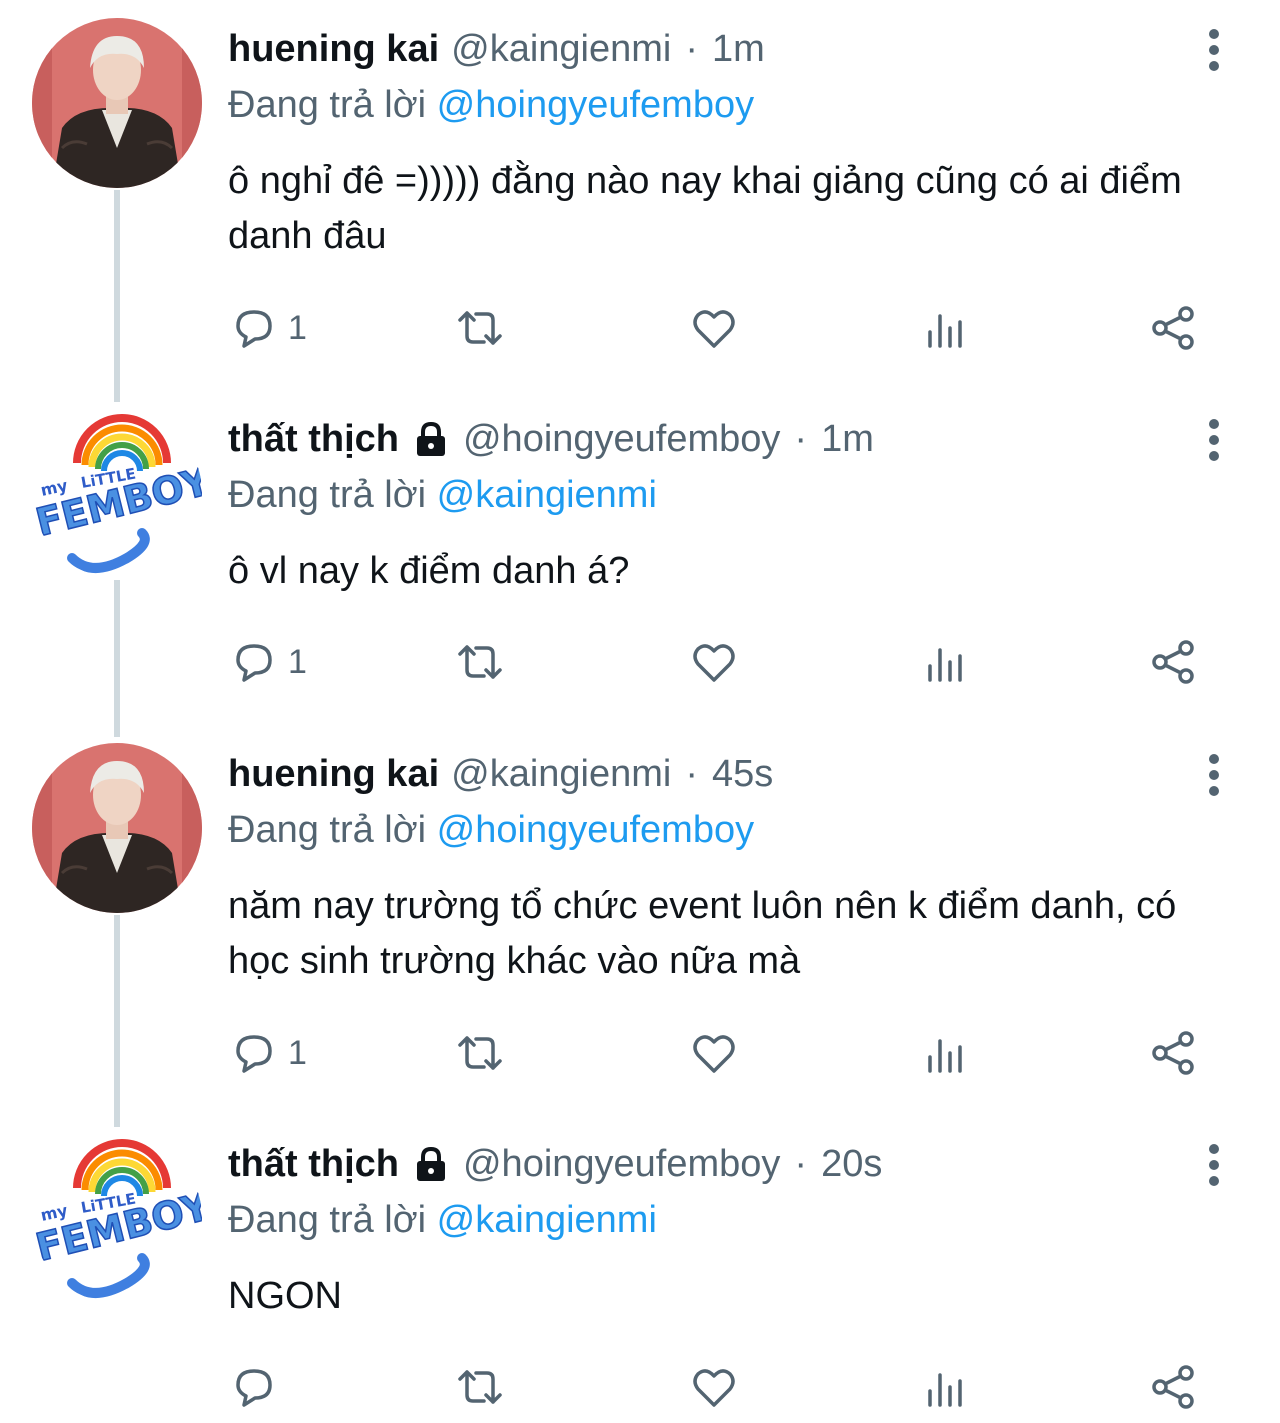 The width and height of the screenshot is (1280, 1423). I want to click on tweet-header: thất thịch @hoingyeufemboy · 20s, so click(555, 1164).